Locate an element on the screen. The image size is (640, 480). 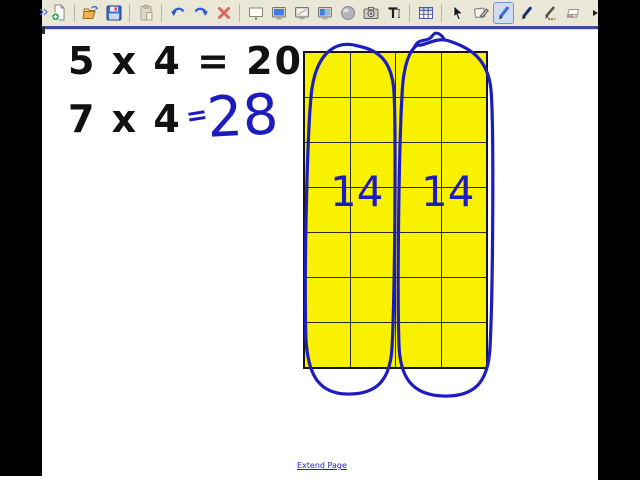
text-tool-button is located at coordinates (393, 13).